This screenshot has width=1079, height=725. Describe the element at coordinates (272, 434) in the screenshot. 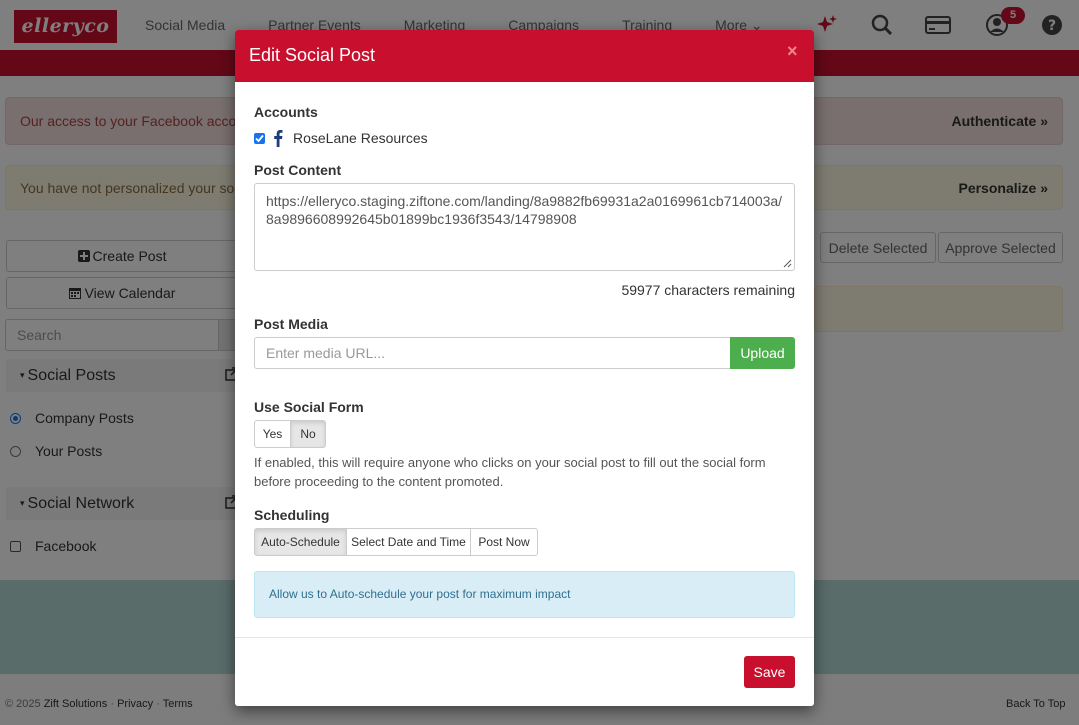

I see `social-form-yes-button: Yes` at that location.